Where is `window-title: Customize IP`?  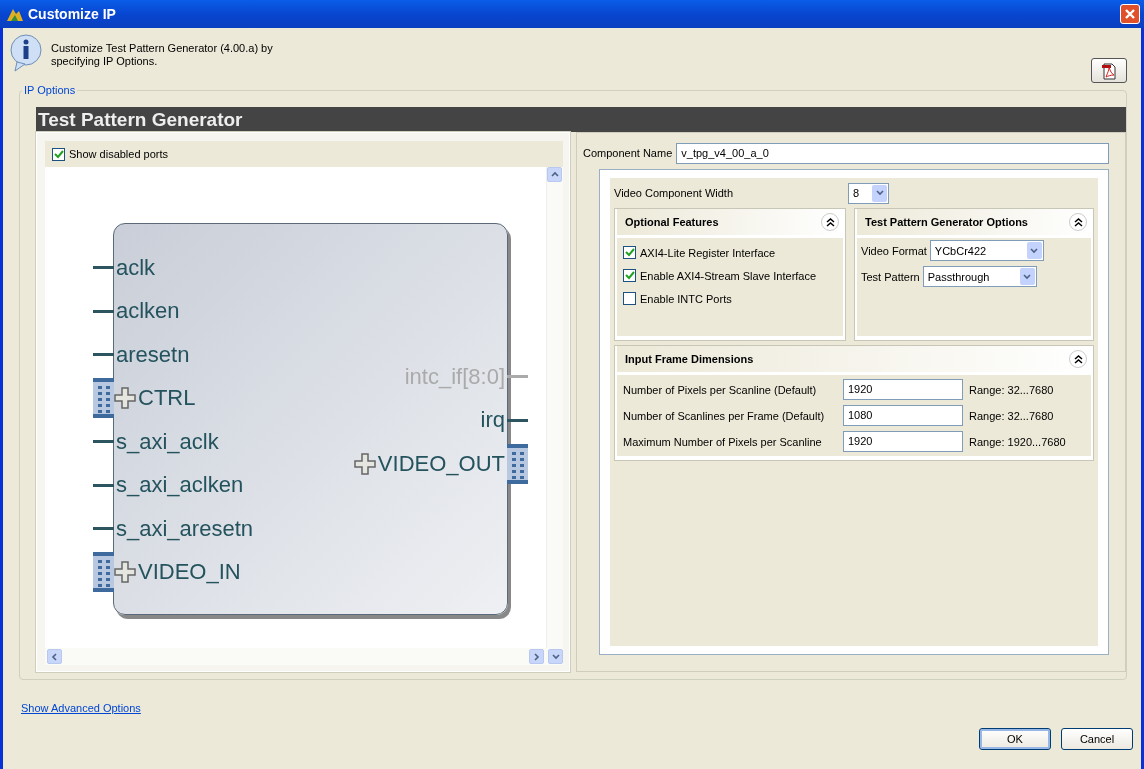 window-title: Customize IP is located at coordinates (72, 14).